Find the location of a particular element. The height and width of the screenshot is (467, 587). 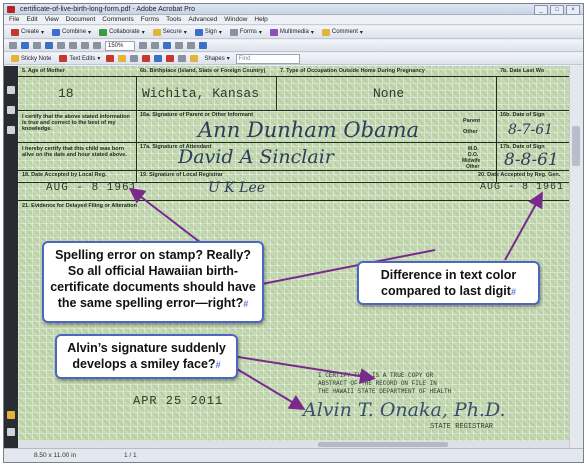

arrow-to-certification is located at coordinates (303, 370).